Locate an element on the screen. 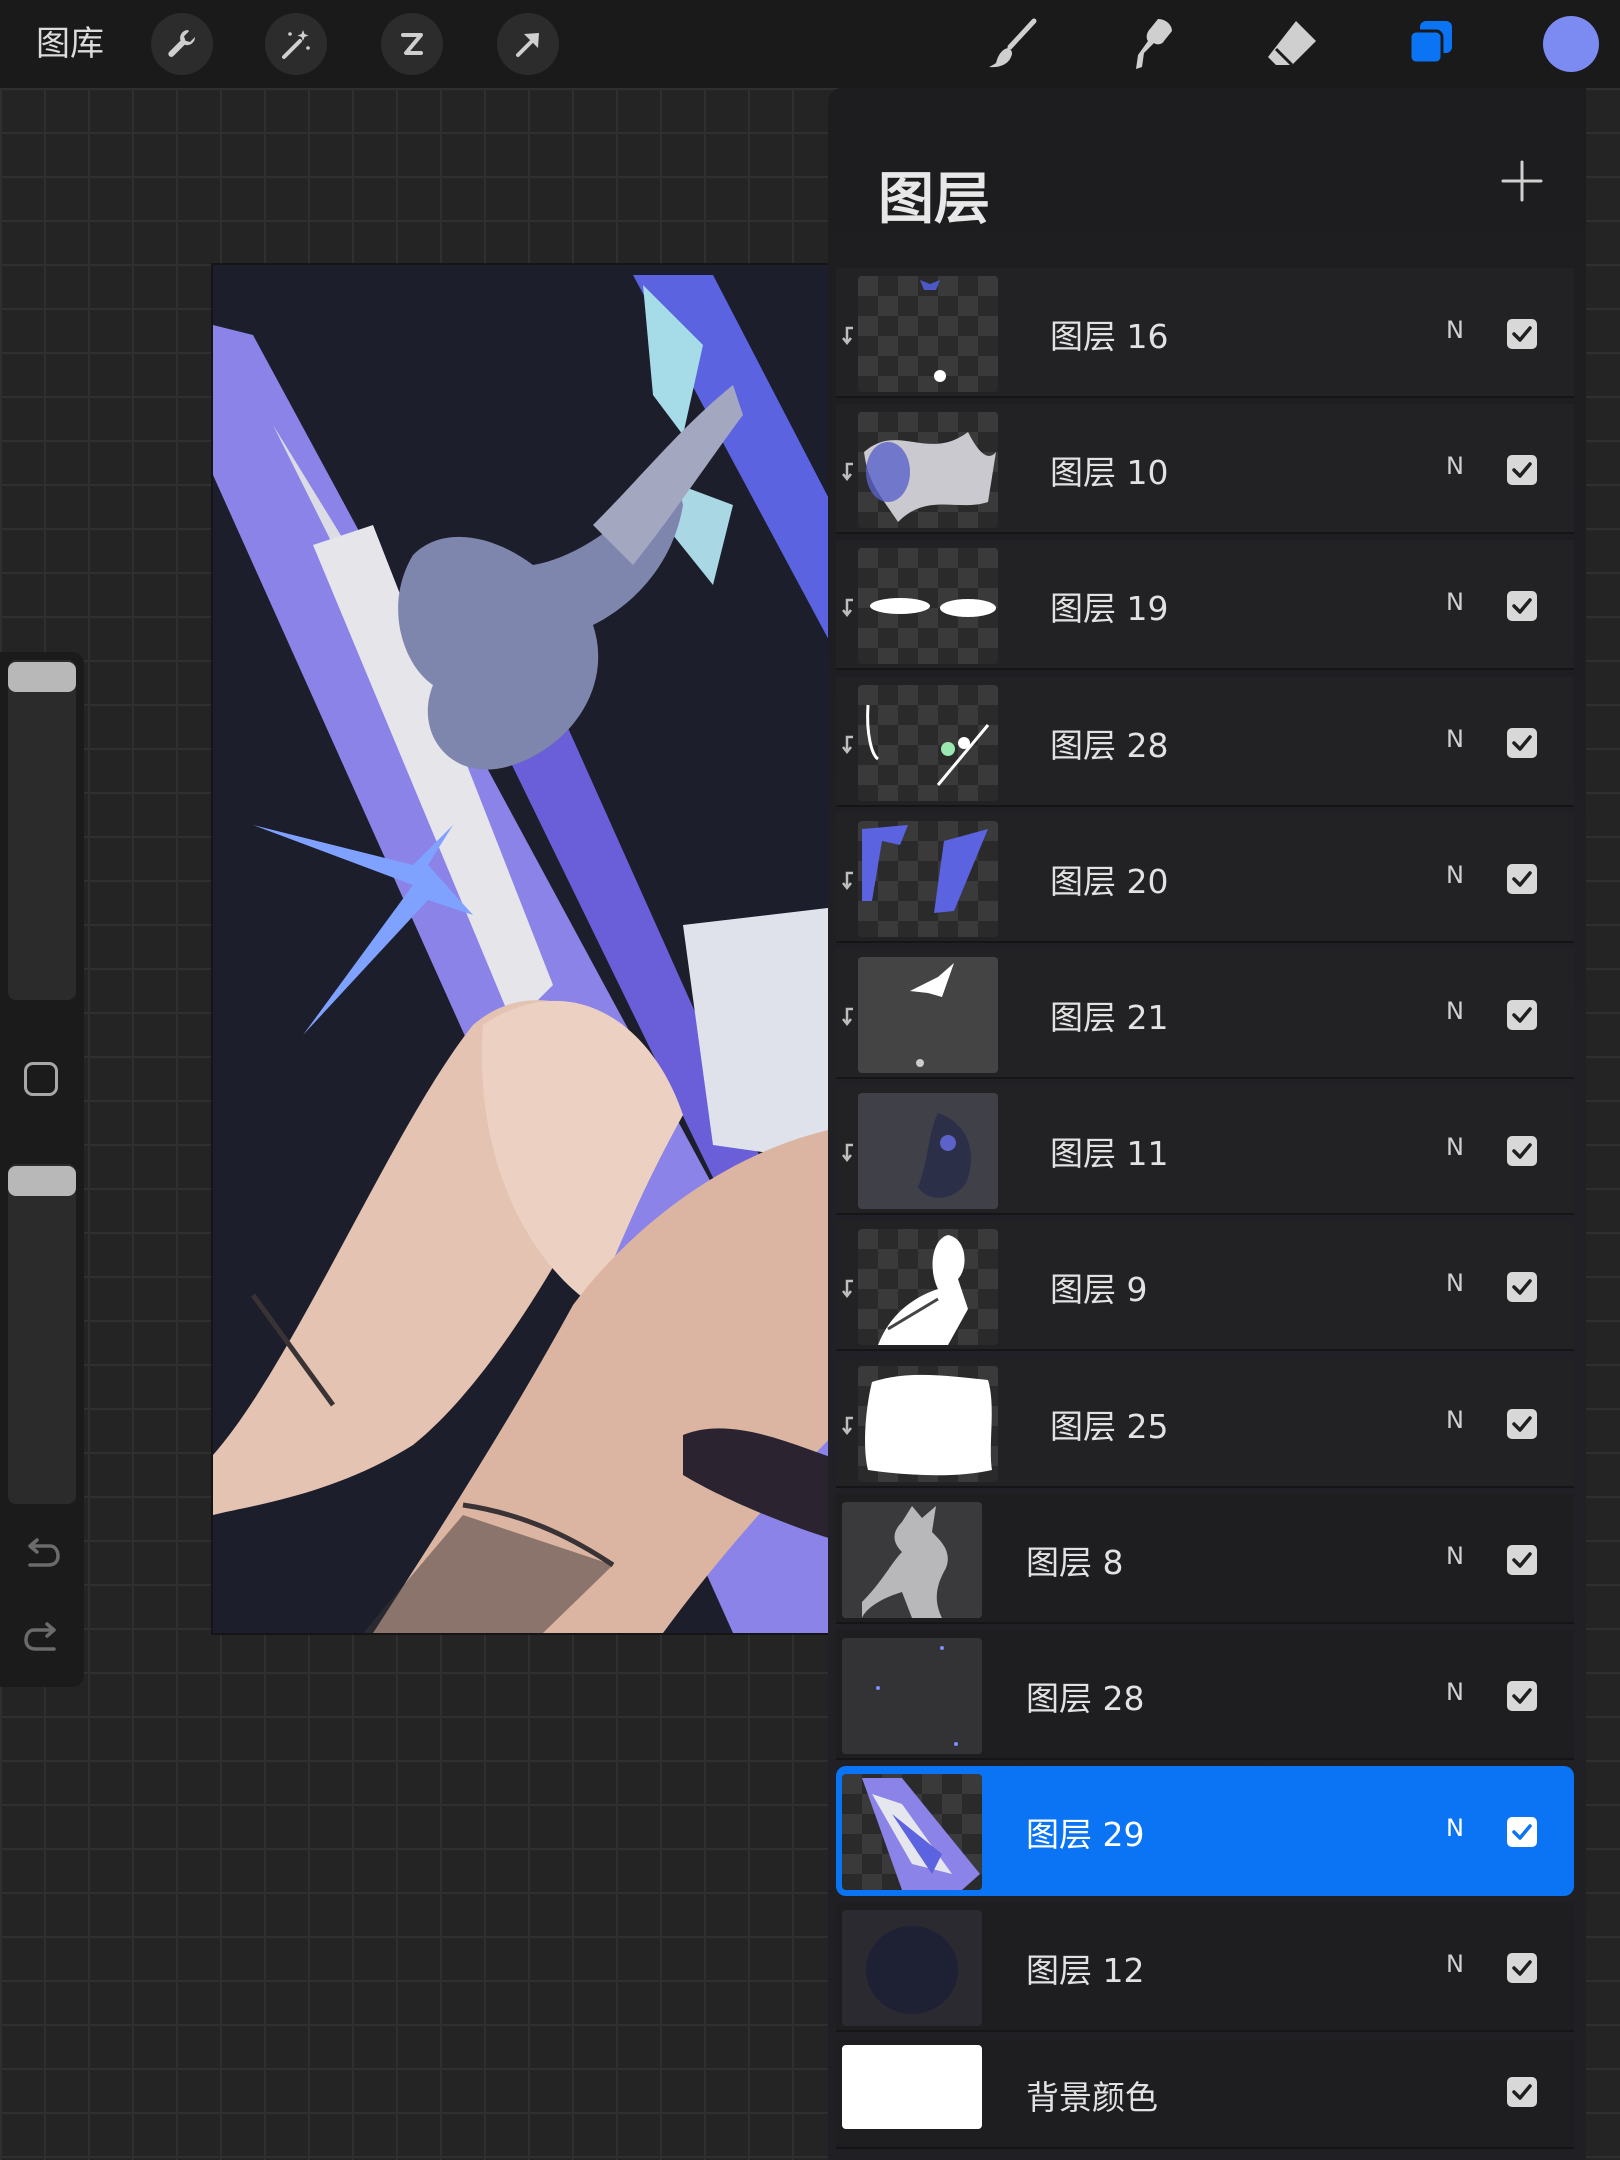 The image size is (1620, 2160). square-modify-icon is located at coordinates (41, 1079).